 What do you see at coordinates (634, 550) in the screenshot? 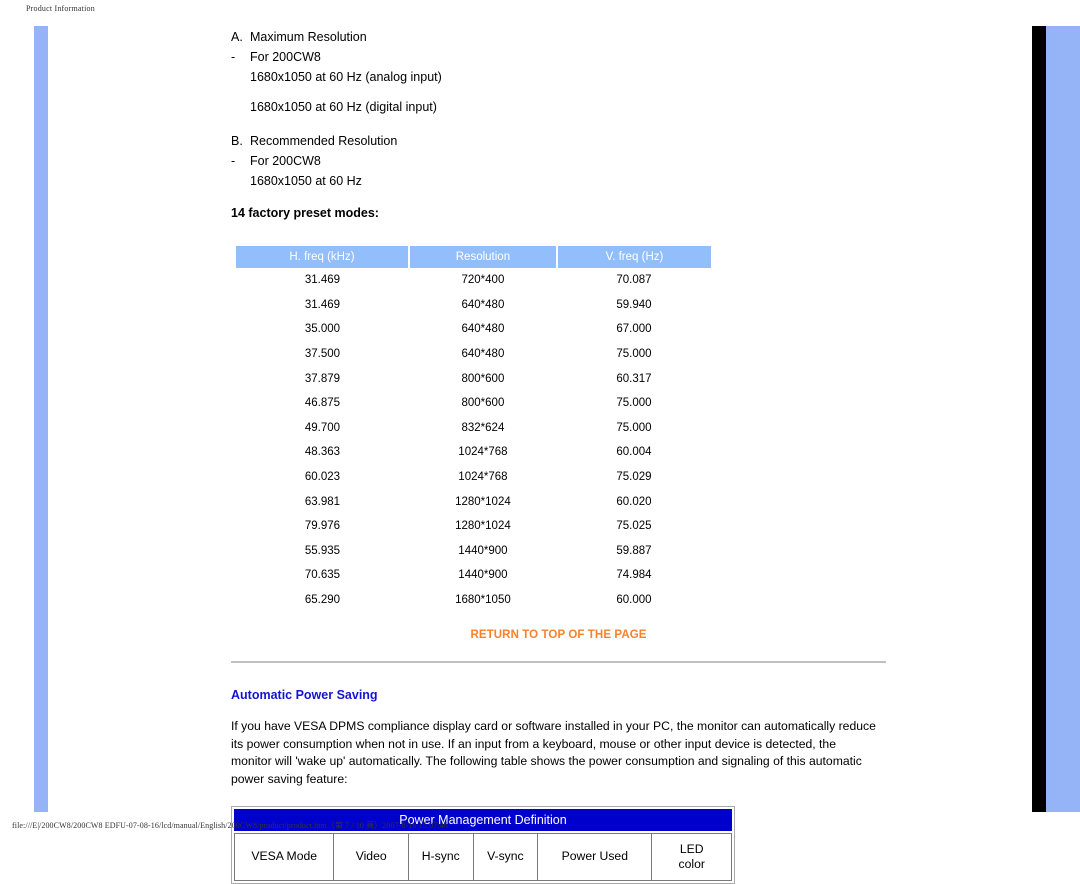
I see `table-cell: 59.887` at bounding box center [634, 550].